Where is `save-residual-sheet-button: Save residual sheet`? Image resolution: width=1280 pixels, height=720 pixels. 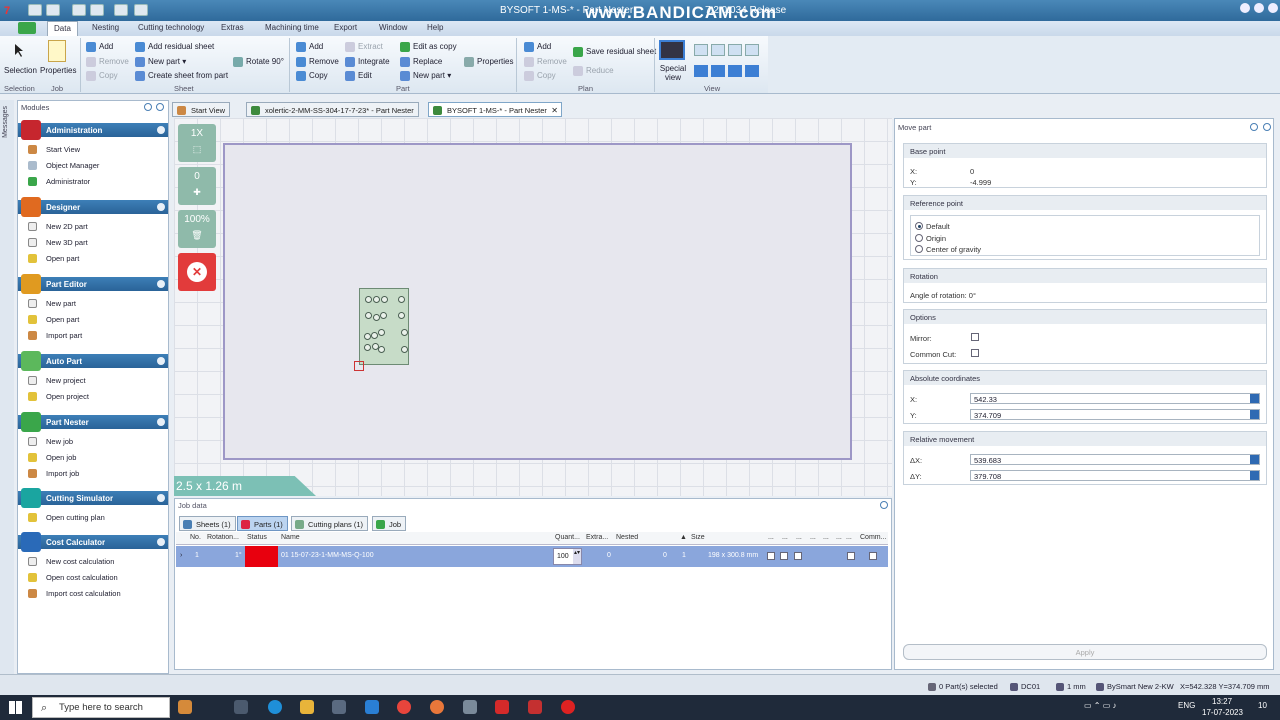
save-residual-sheet-button: Save residual sheet is located at coordinates (614, 52).